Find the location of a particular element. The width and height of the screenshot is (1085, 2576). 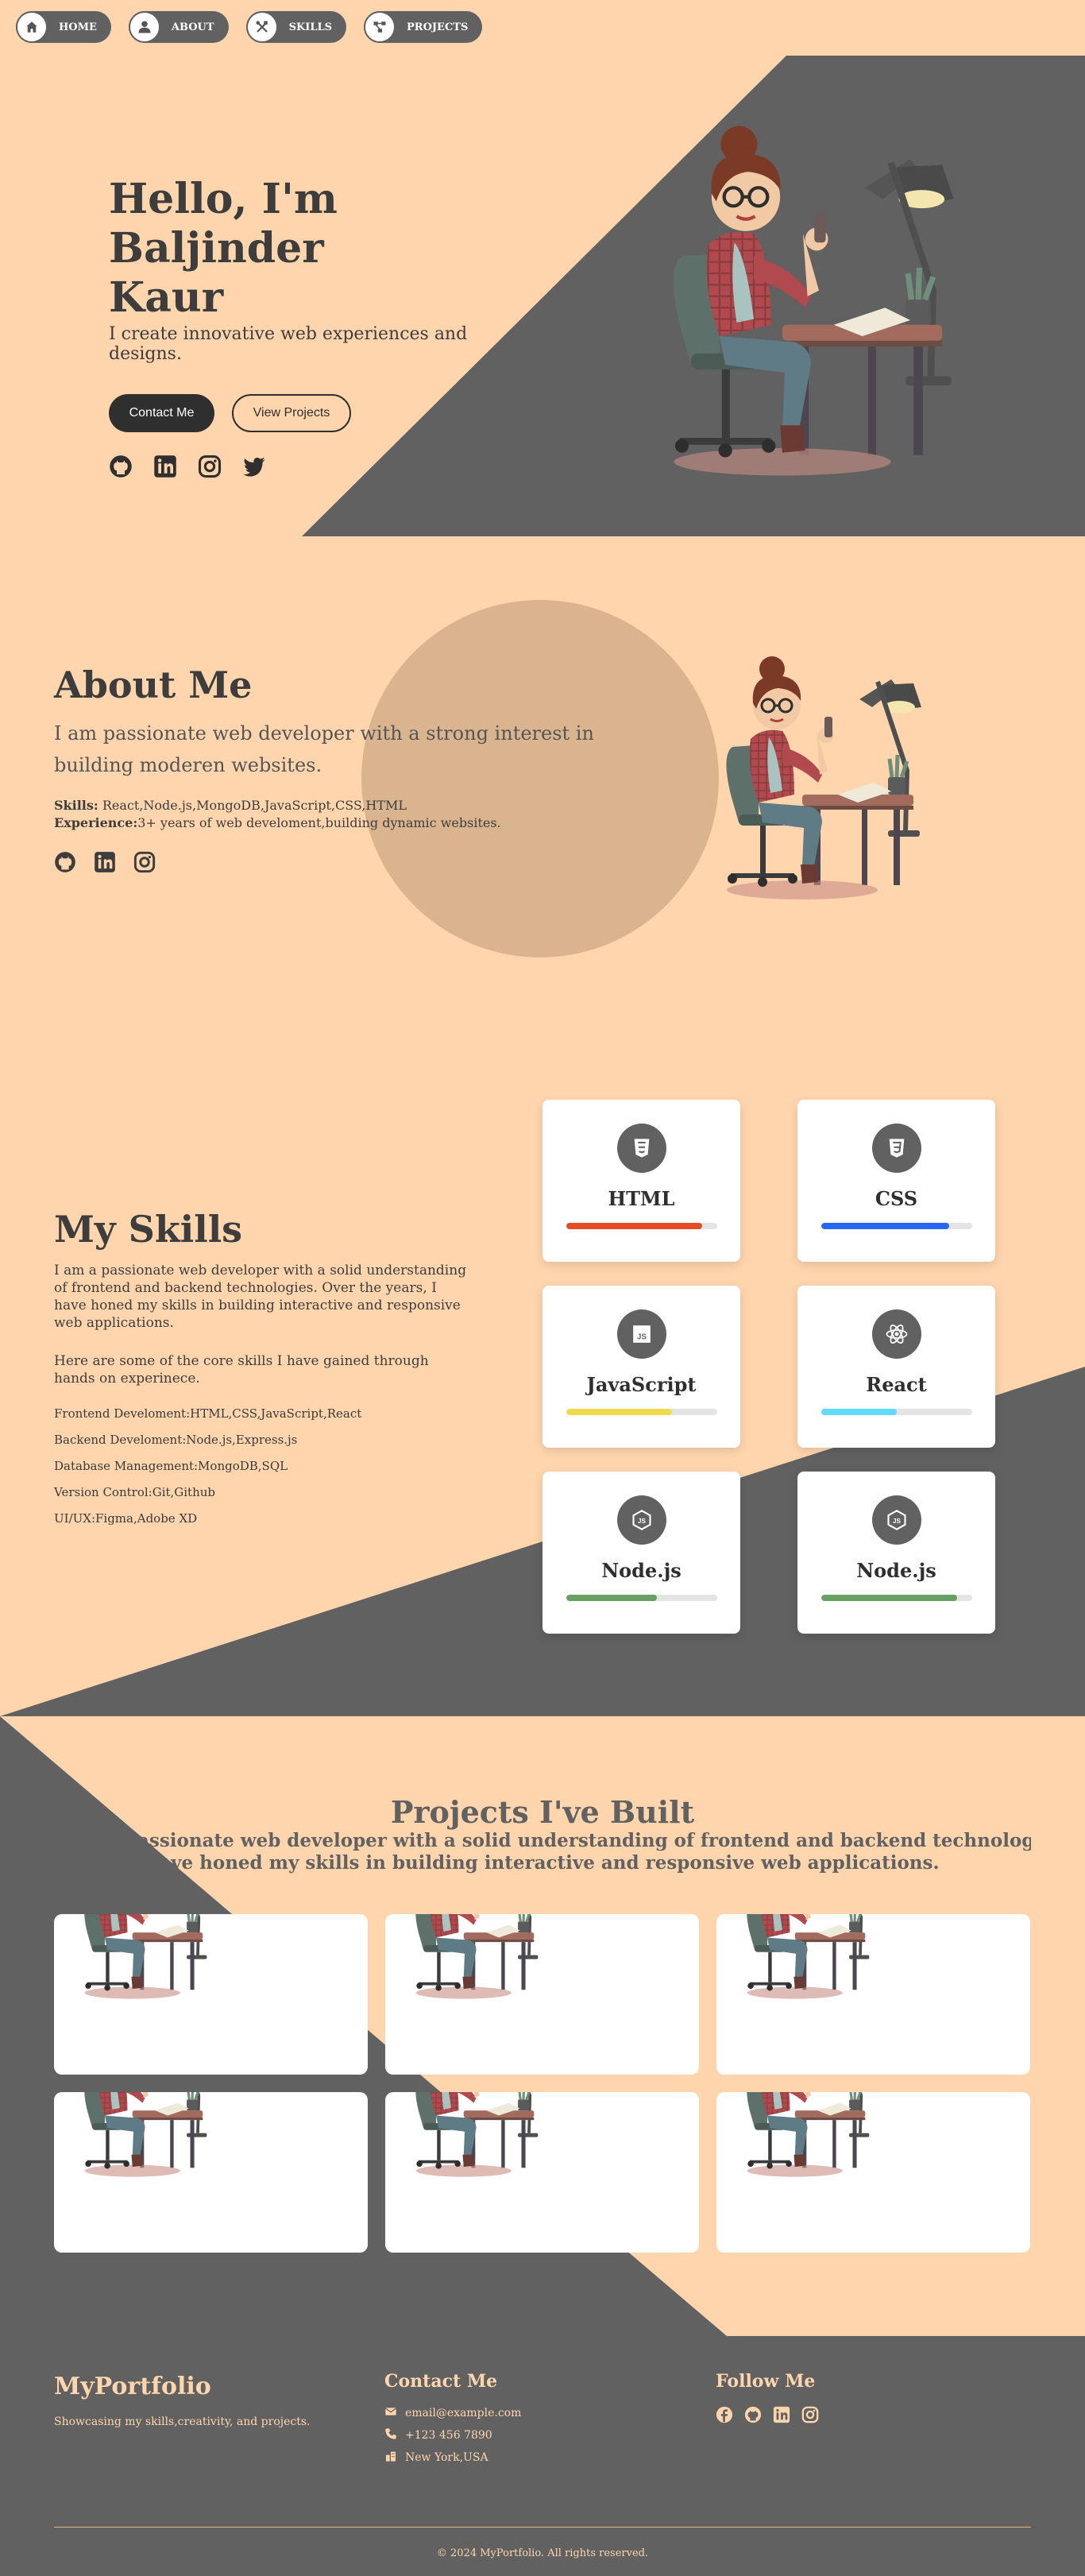

footer-email: email@example.com is located at coordinates (463, 2413).